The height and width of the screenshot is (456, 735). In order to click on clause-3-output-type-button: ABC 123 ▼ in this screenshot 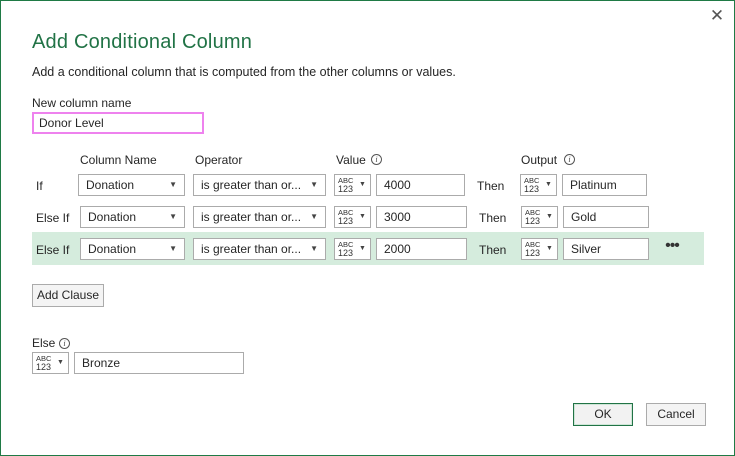, I will do `click(539, 249)`.